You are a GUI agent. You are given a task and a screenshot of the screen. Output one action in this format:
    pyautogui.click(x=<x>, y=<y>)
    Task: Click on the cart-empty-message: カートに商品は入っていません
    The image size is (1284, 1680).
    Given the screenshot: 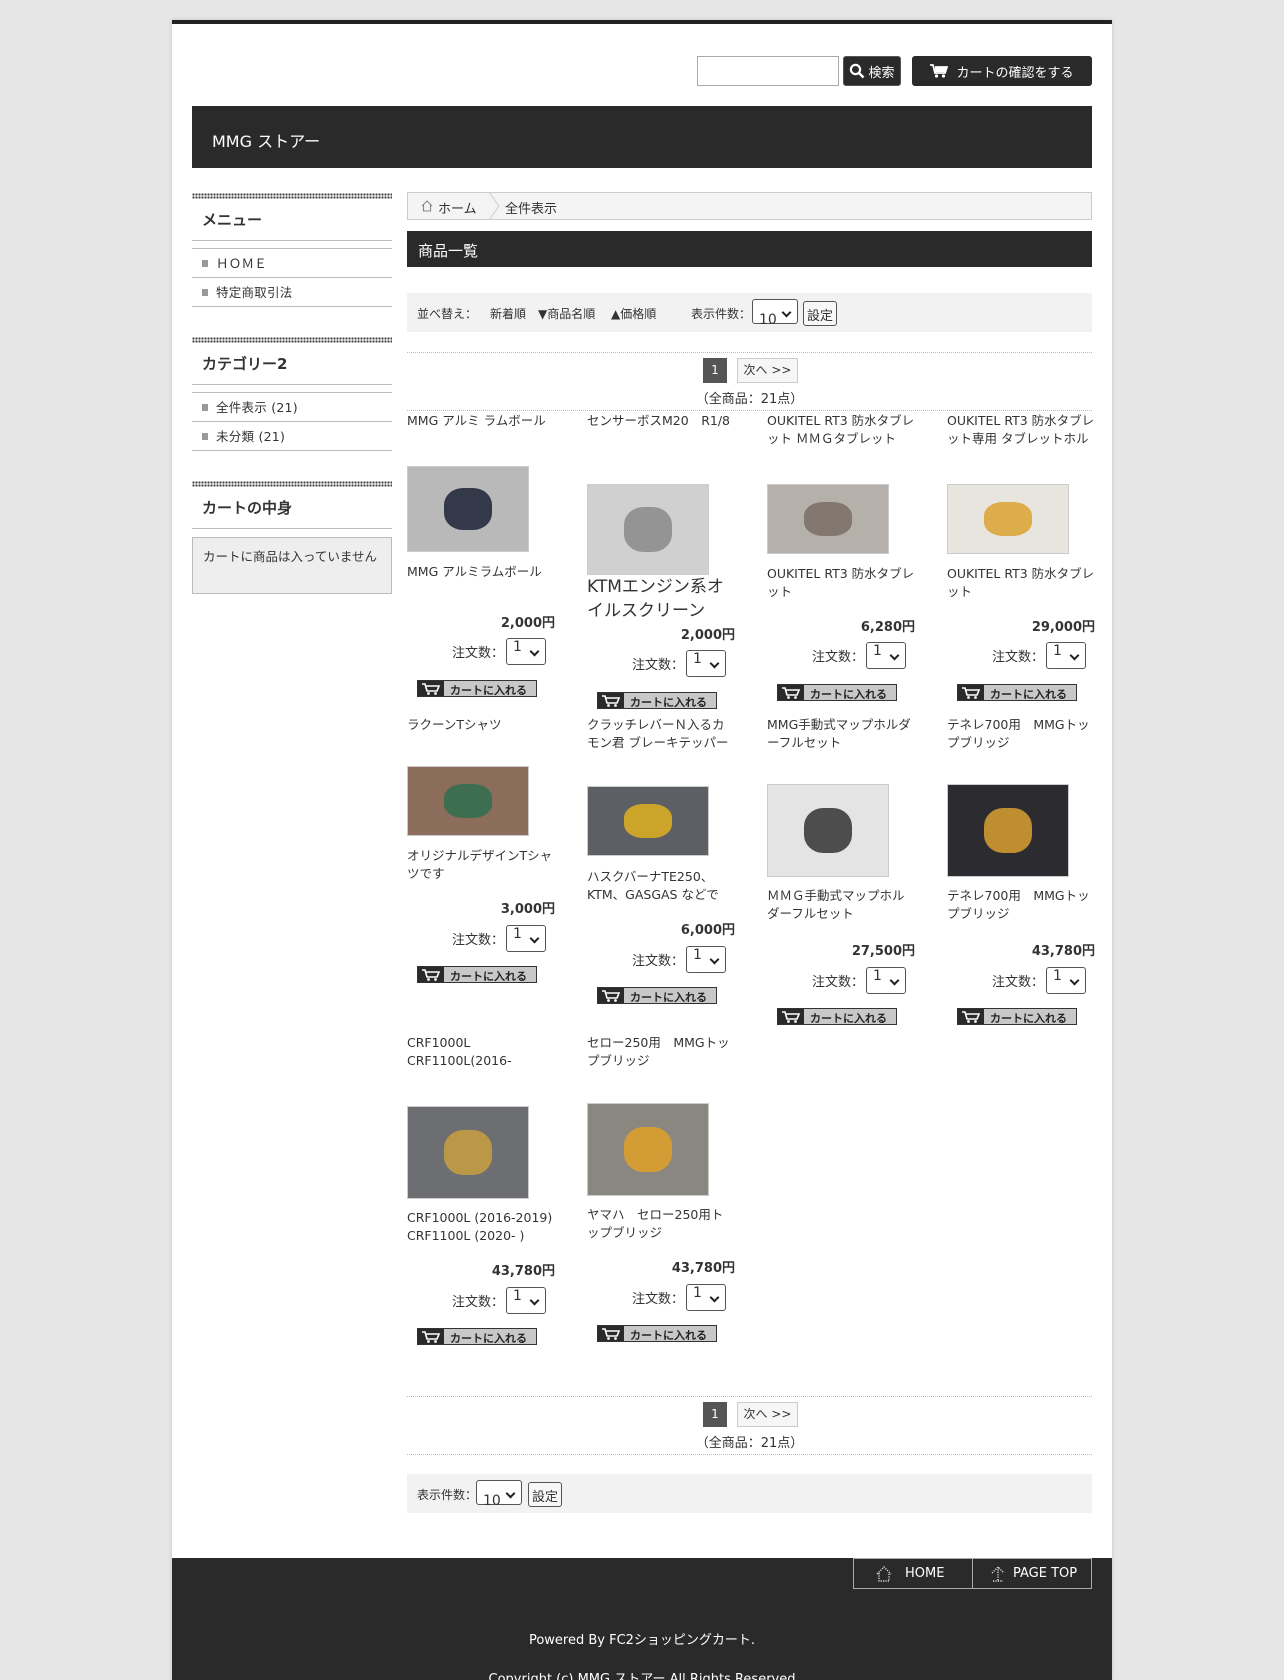 What is the action you would take?
    pyautogui.click(x=292, y=565)
    